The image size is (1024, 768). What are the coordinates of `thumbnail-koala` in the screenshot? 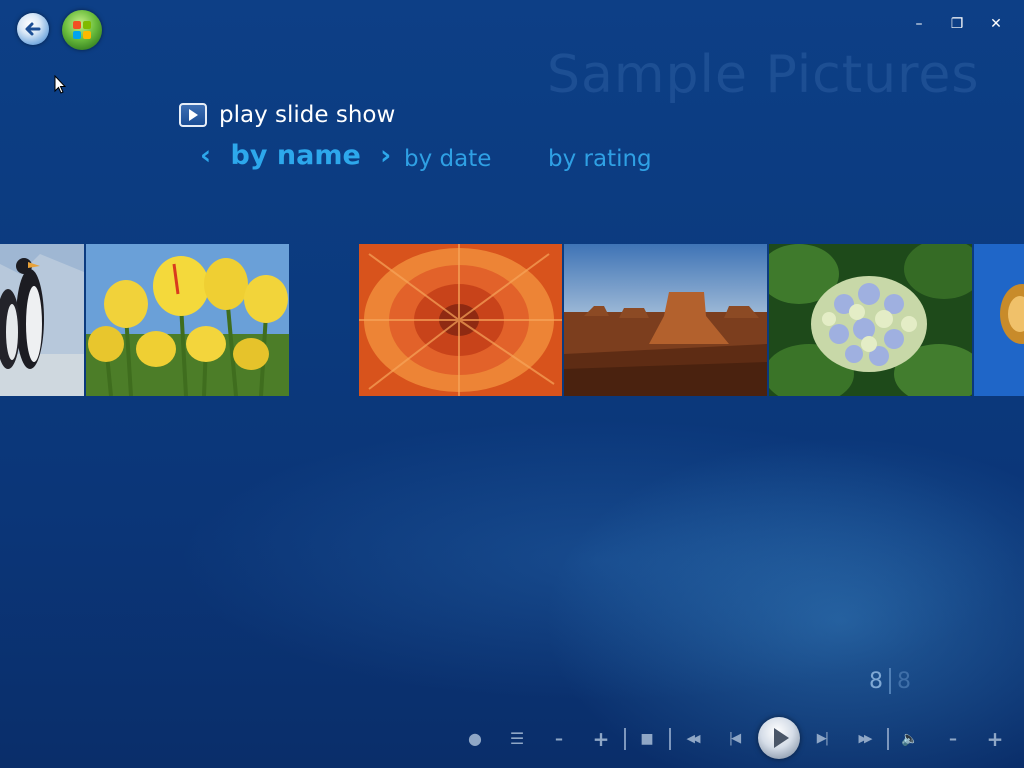 It's located at (999, 320).